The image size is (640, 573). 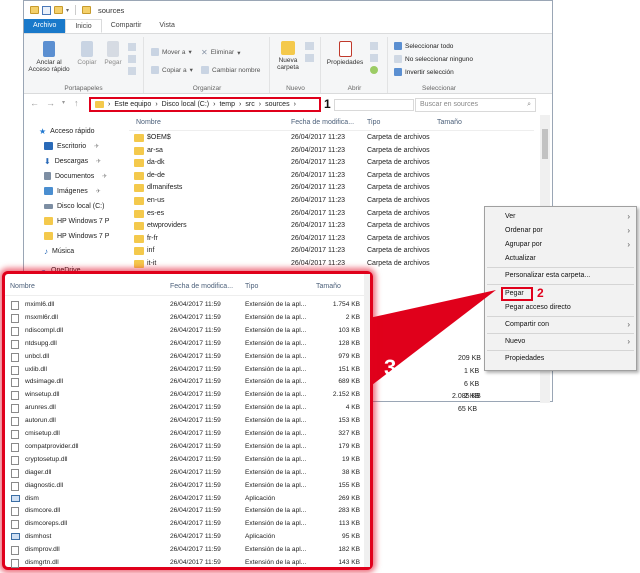 I want to click on file-row: dism 26/04/2017 11:59 Aplicación 269 KB, so click(x=187, y=498).